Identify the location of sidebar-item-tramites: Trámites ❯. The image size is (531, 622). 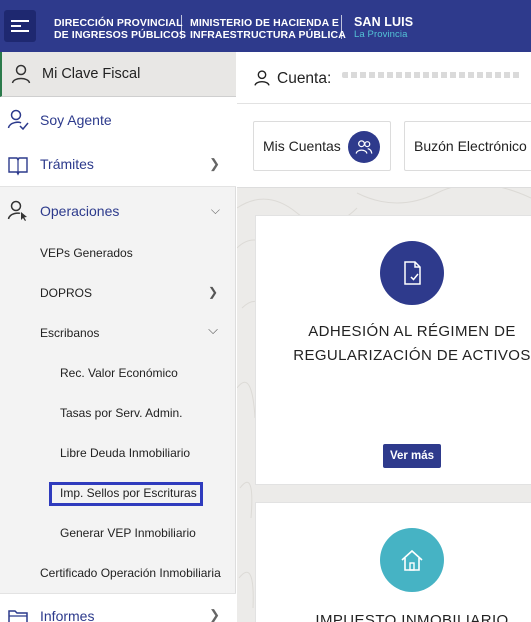
(118, 164).